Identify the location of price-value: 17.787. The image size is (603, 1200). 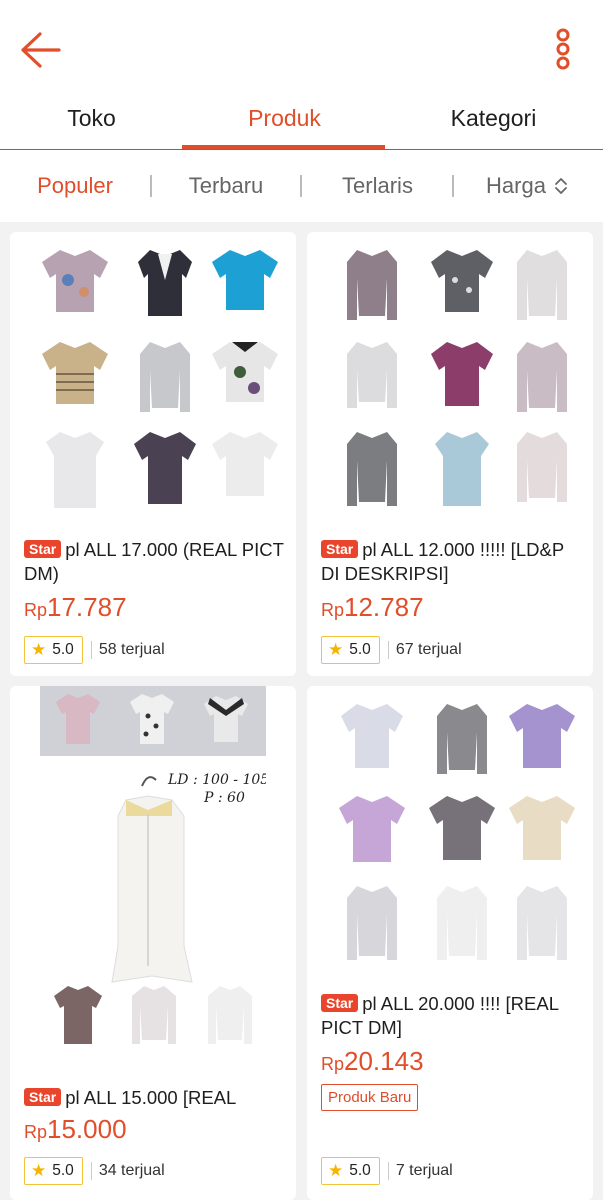
(87, 607).